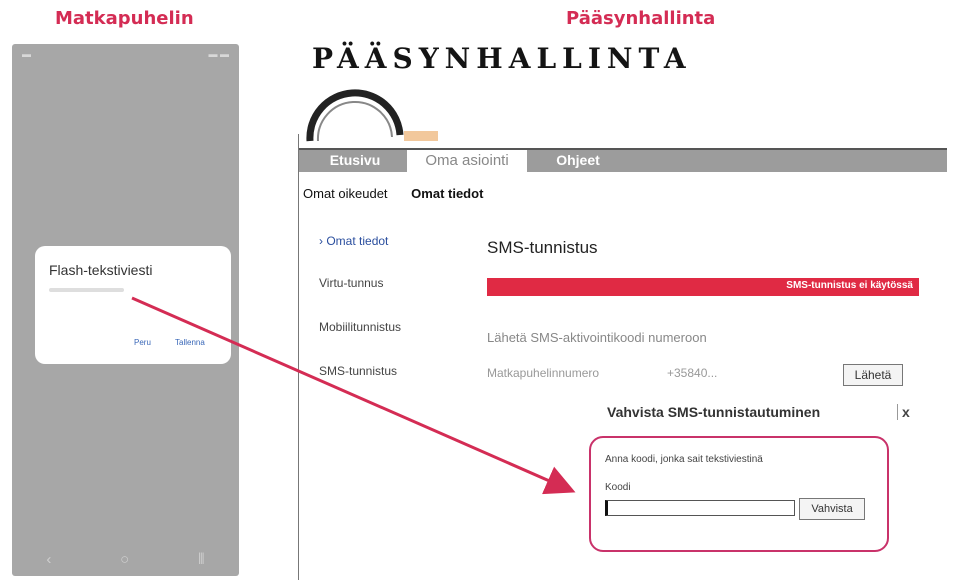 This screenshot has height=580, width=957. What do you see at coordinates (903, 412) in the screenshot?
I see `close-icon: x` at bounding box center [903, 412].